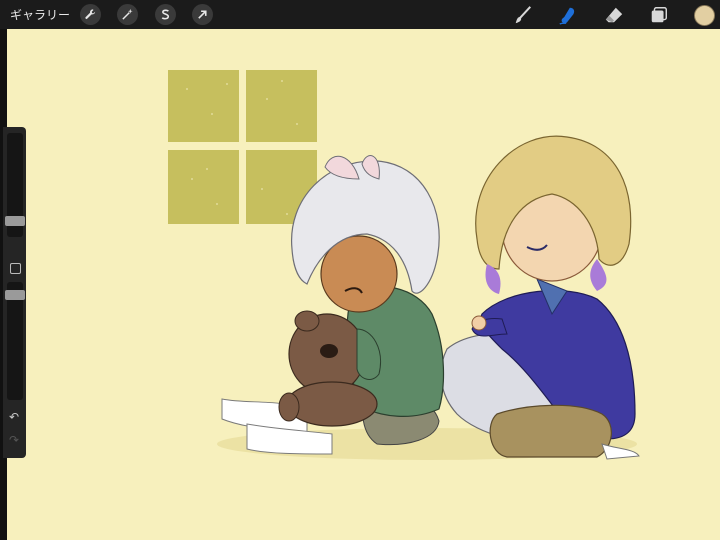 The image size is (720, 540). I want to click on brush-size-slider, so click(15, 185).